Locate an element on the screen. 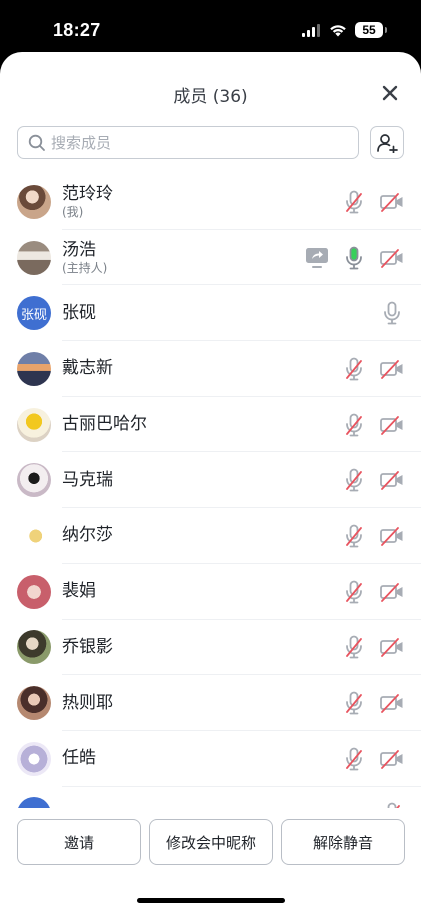 The width and height of the screenshot is (421, 913). member-row is located at coordinates (210, 797).